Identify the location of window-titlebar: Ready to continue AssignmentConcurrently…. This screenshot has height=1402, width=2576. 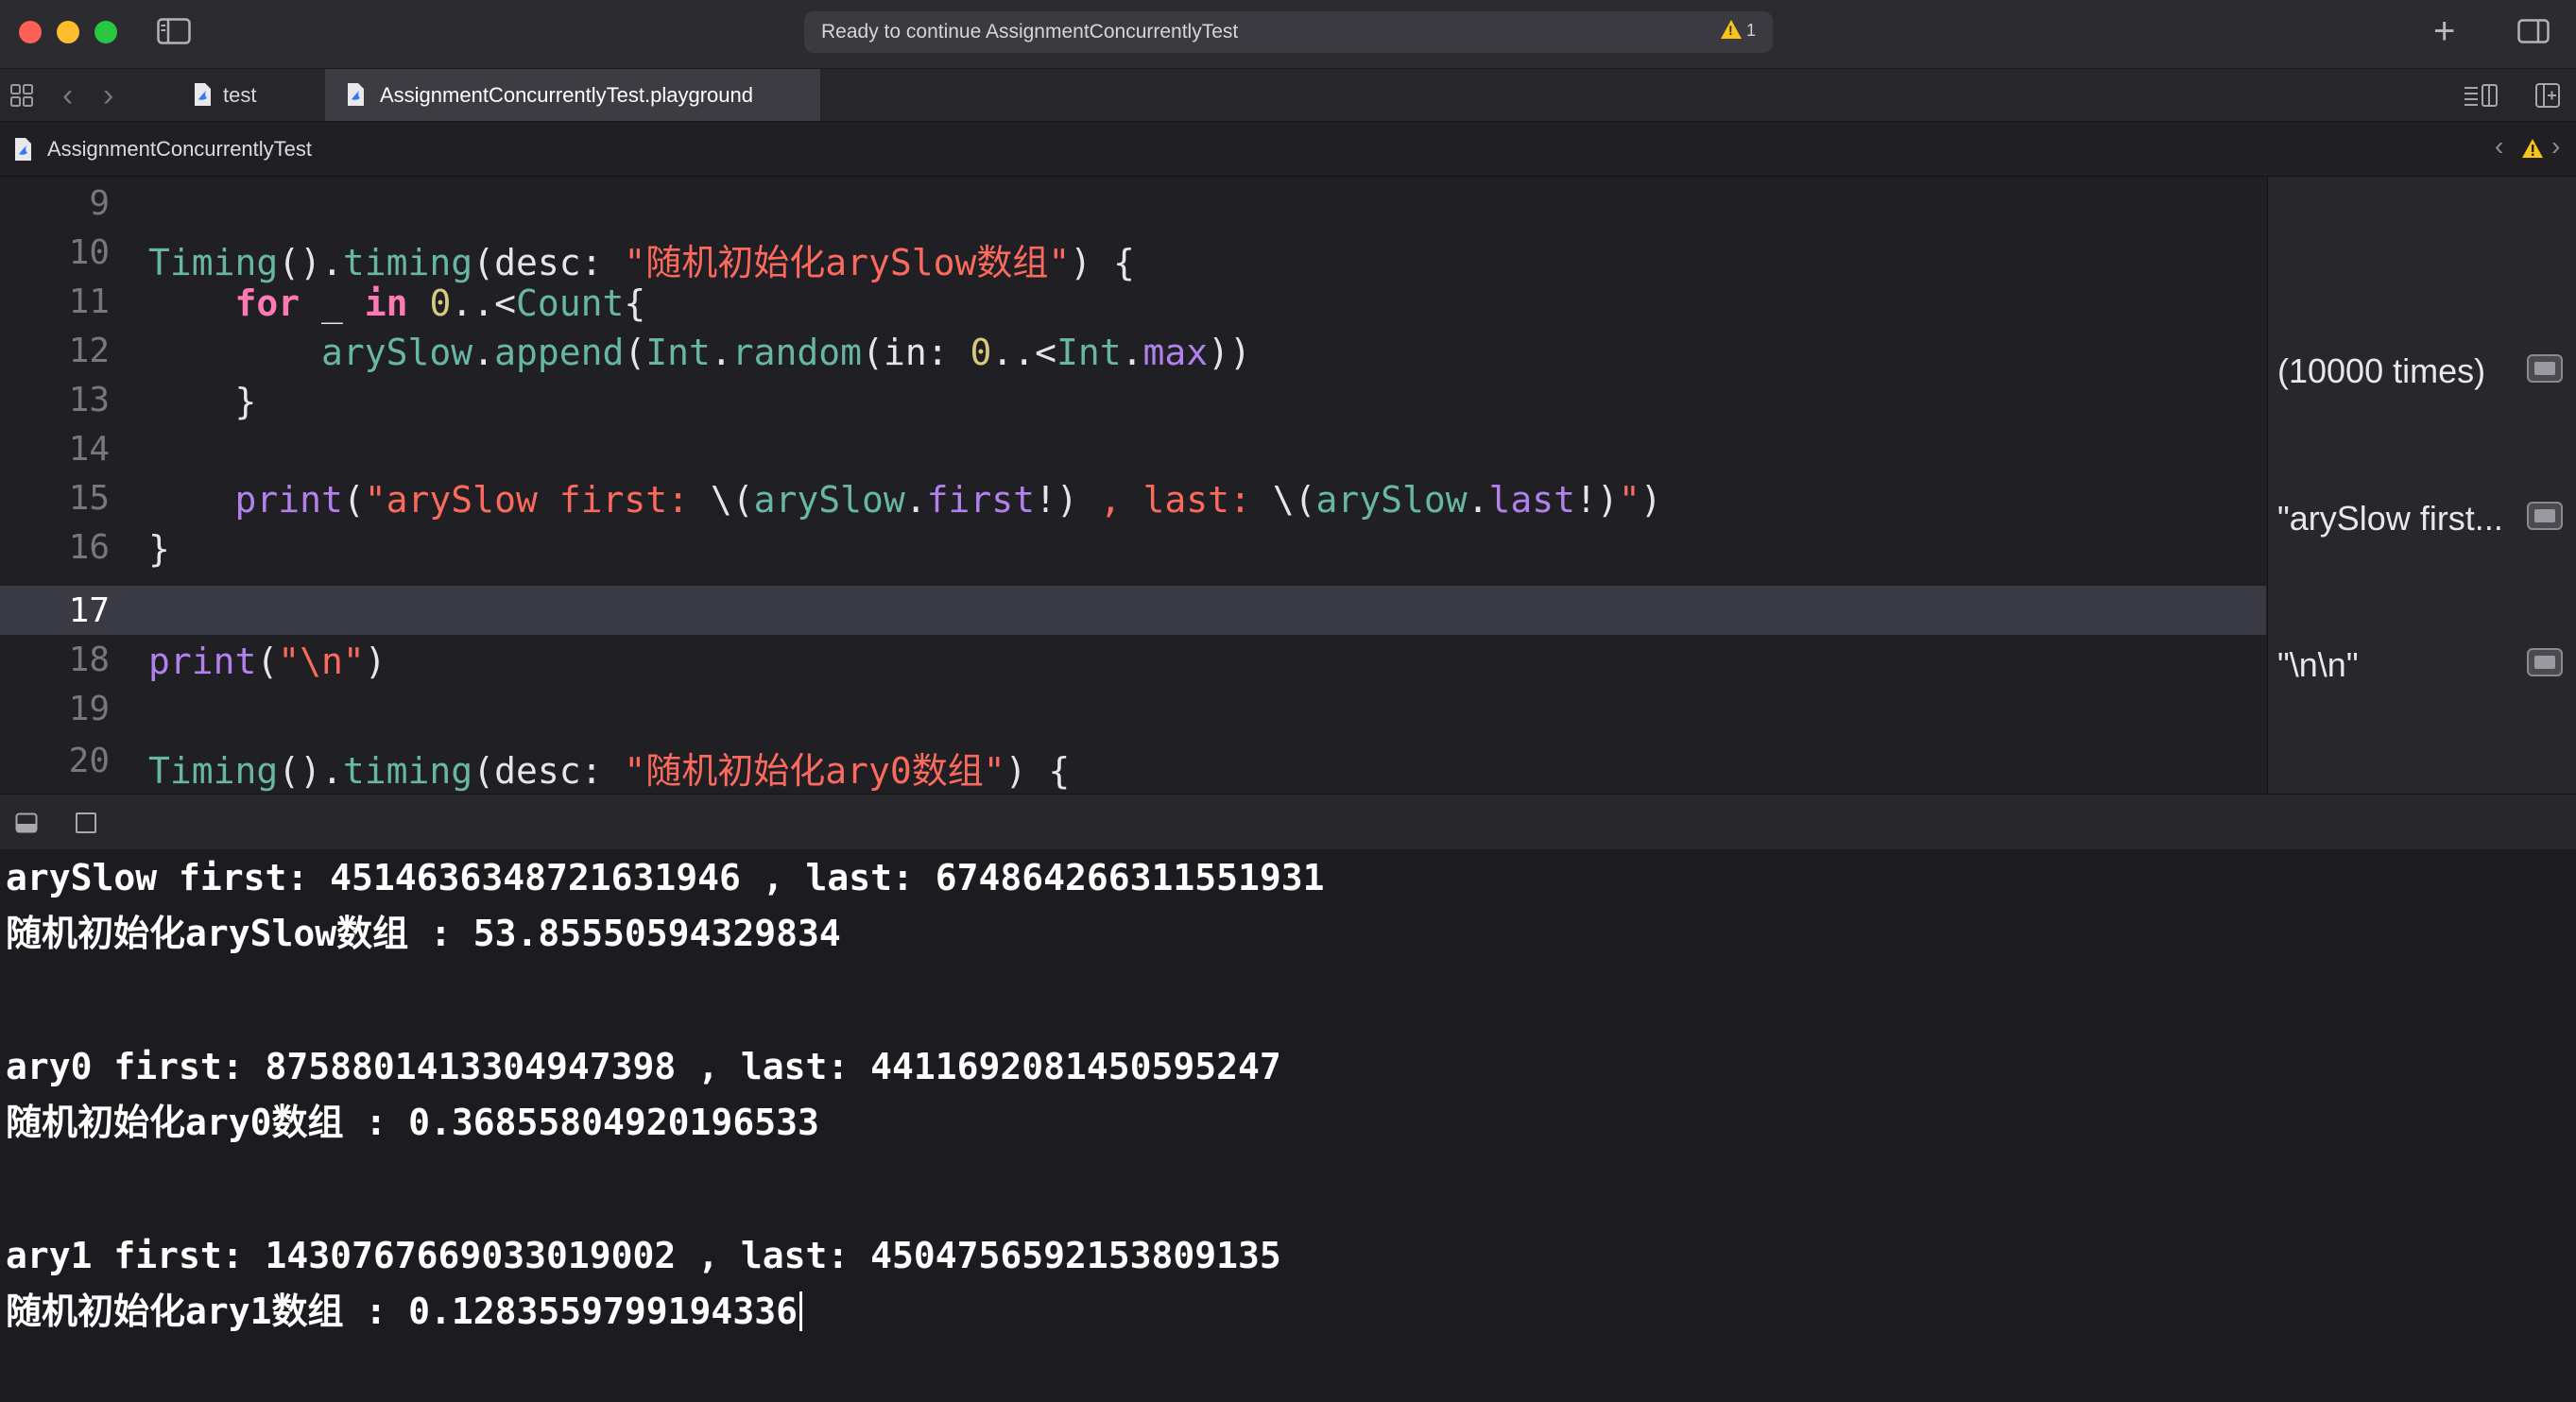
(1288, 34).